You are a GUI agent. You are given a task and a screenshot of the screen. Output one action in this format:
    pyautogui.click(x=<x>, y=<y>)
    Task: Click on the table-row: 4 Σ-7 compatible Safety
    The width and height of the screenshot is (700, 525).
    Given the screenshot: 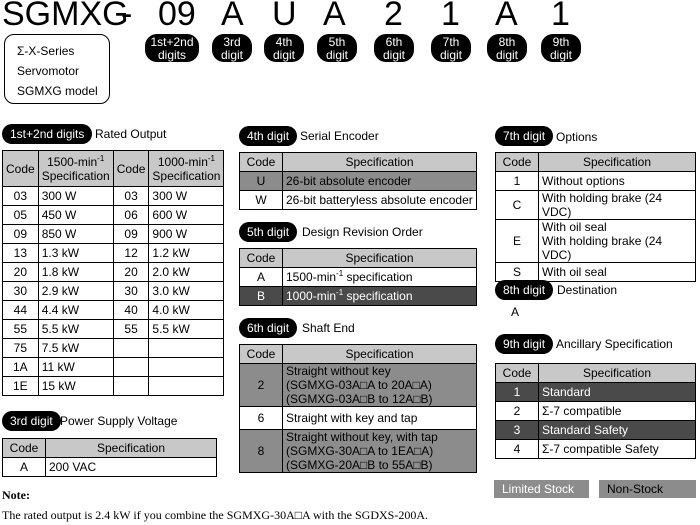 What is the action you would take?
    pyautogui.click(x=595, y=449)
    